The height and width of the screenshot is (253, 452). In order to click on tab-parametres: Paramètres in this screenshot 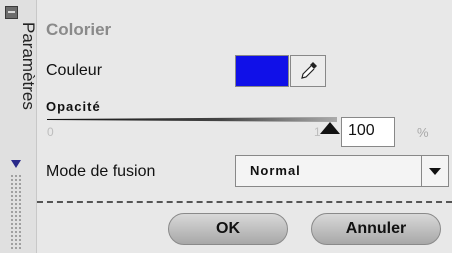, I will do `click(28, 66)`.